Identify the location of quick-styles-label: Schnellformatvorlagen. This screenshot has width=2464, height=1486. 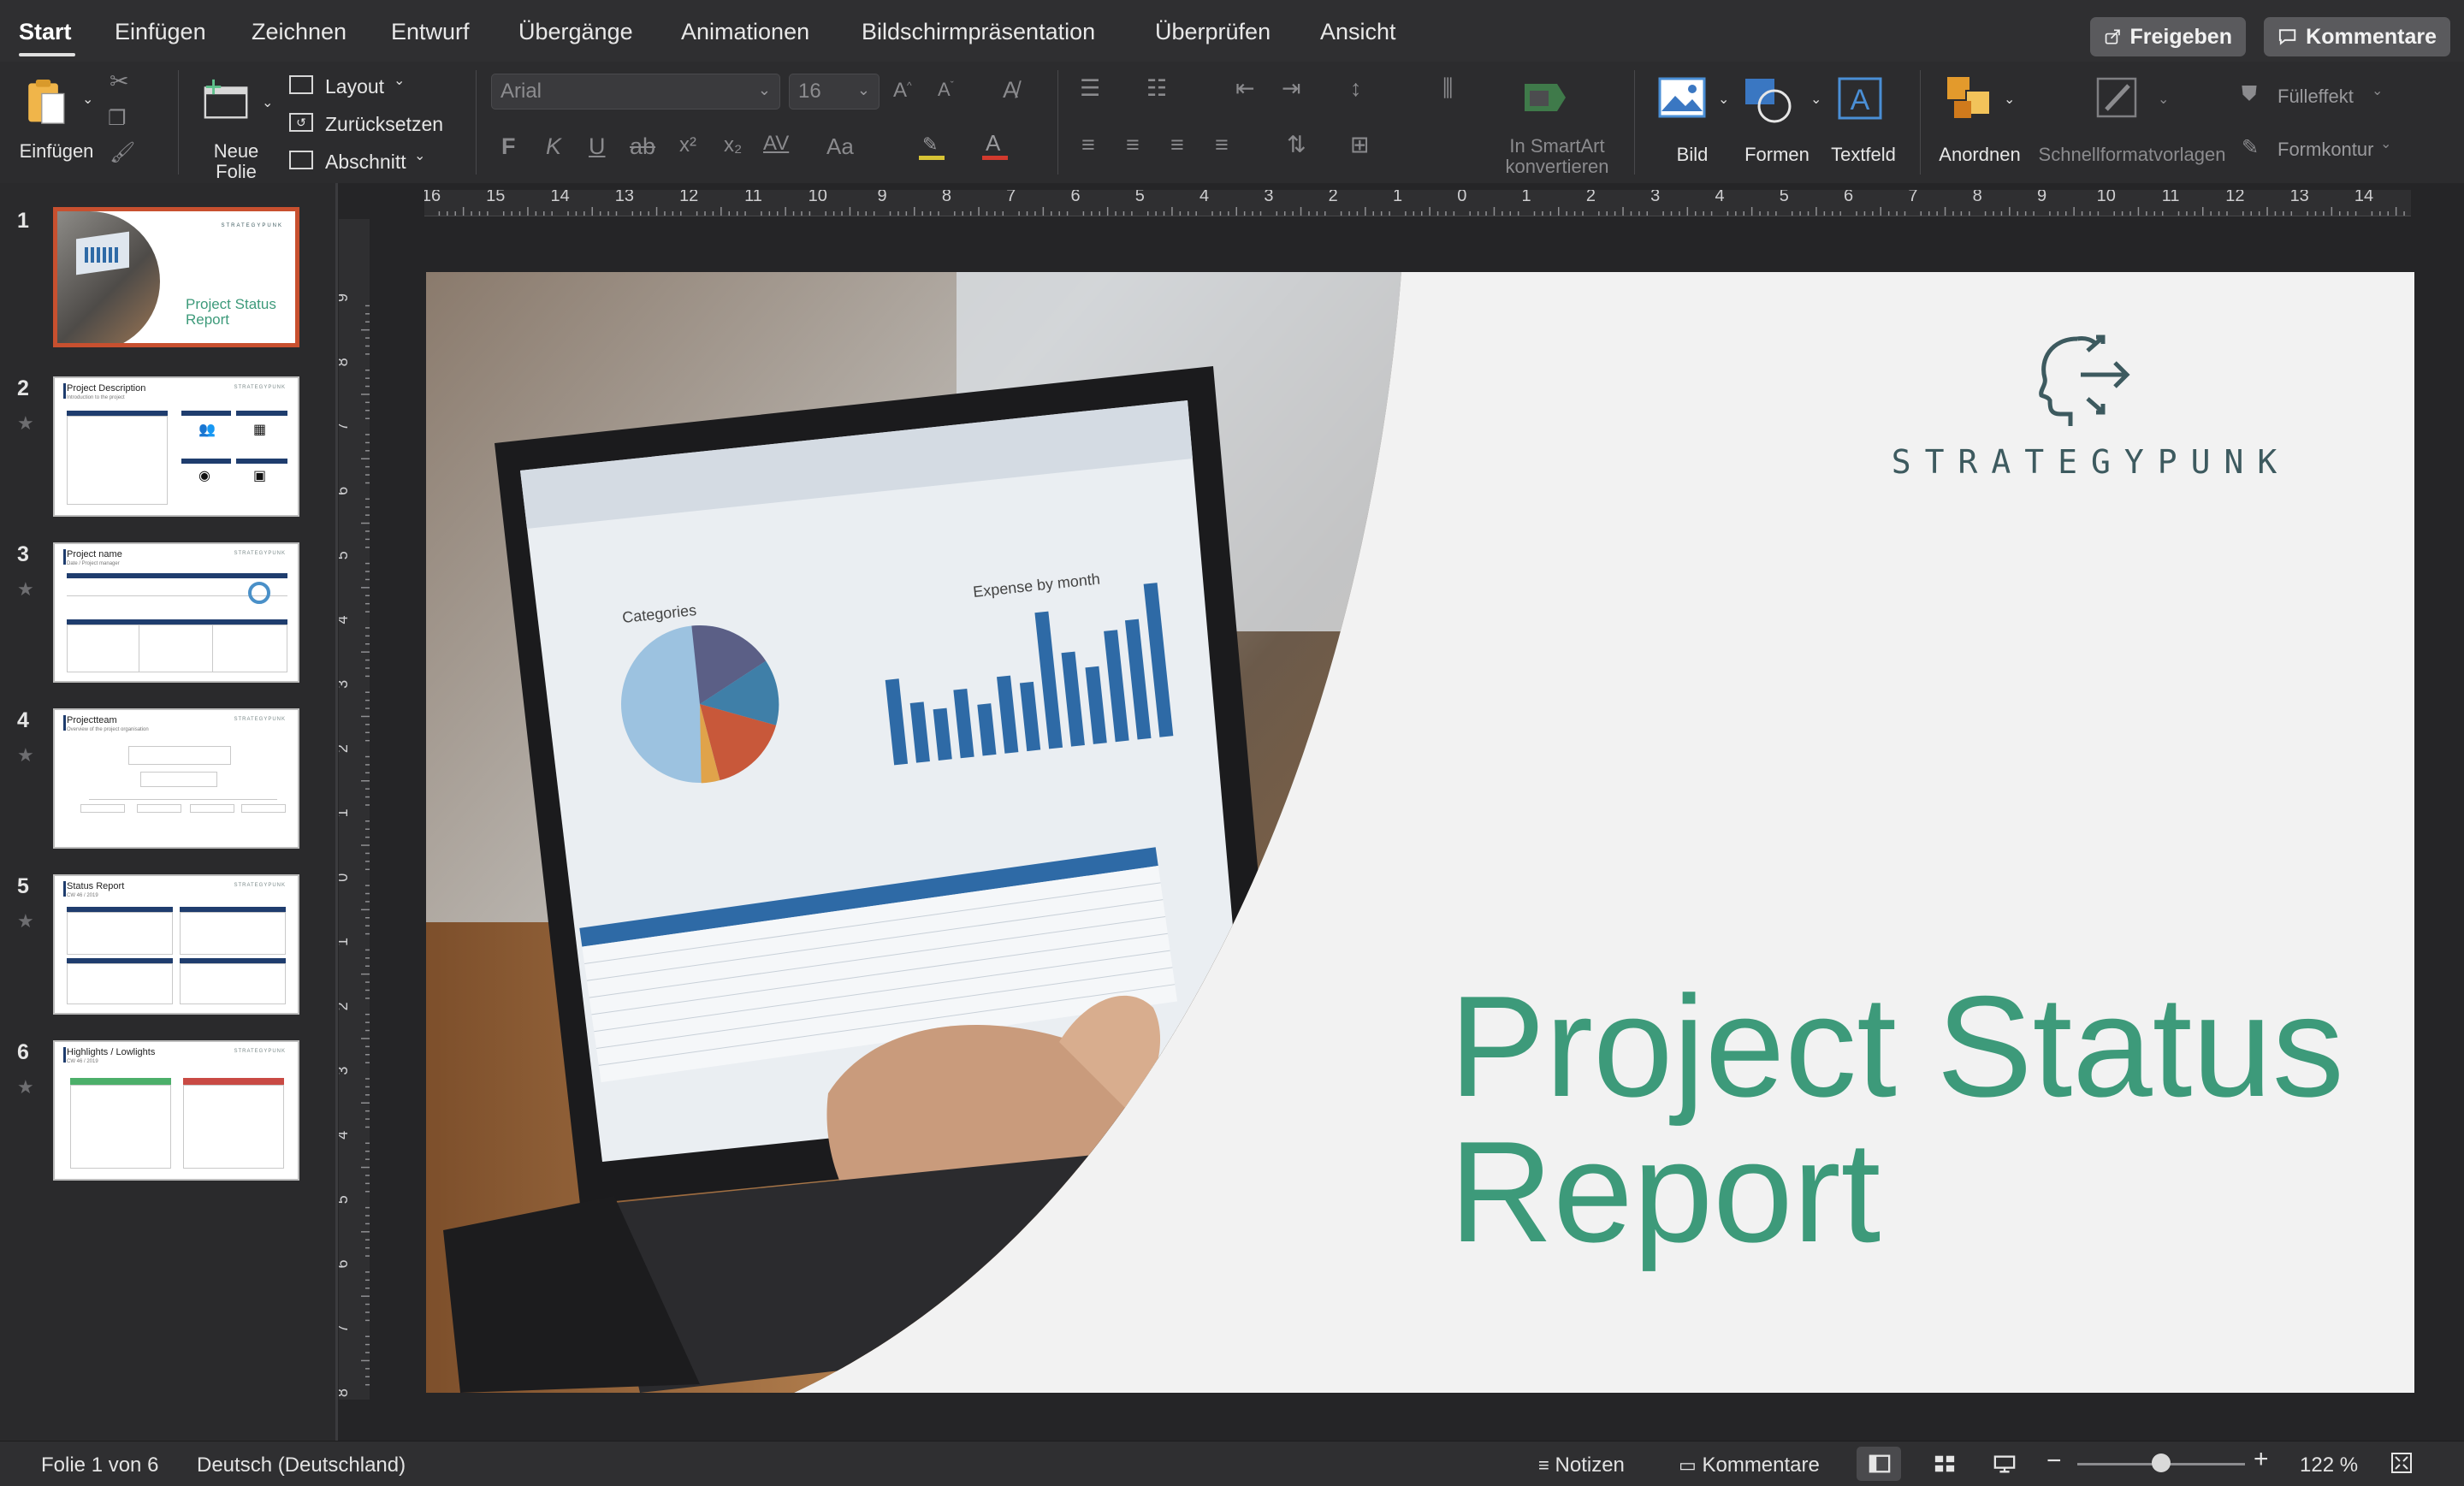
(2132, 154).